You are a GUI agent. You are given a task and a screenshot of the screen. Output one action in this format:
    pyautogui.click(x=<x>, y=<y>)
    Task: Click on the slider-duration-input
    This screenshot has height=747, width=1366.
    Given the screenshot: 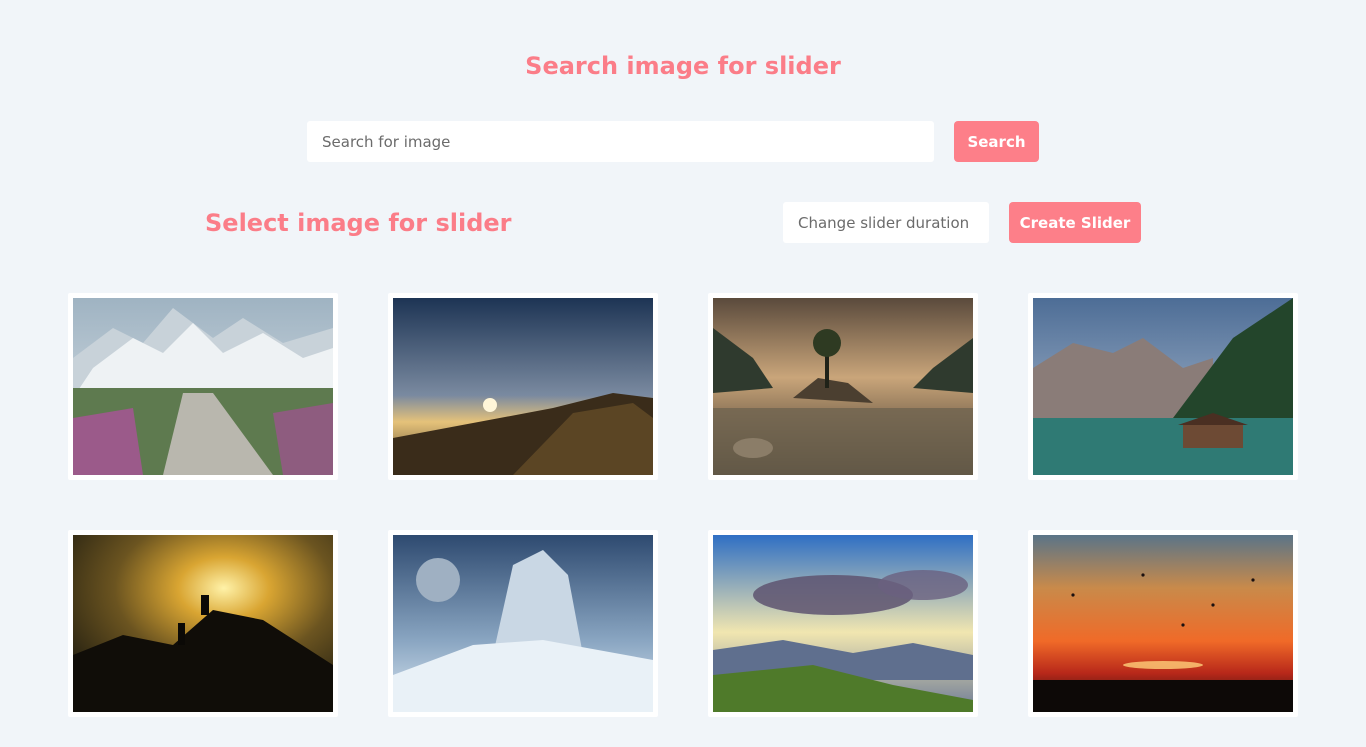 What is the action you would take?
    pyautogui.click(x=886, y=222)
    